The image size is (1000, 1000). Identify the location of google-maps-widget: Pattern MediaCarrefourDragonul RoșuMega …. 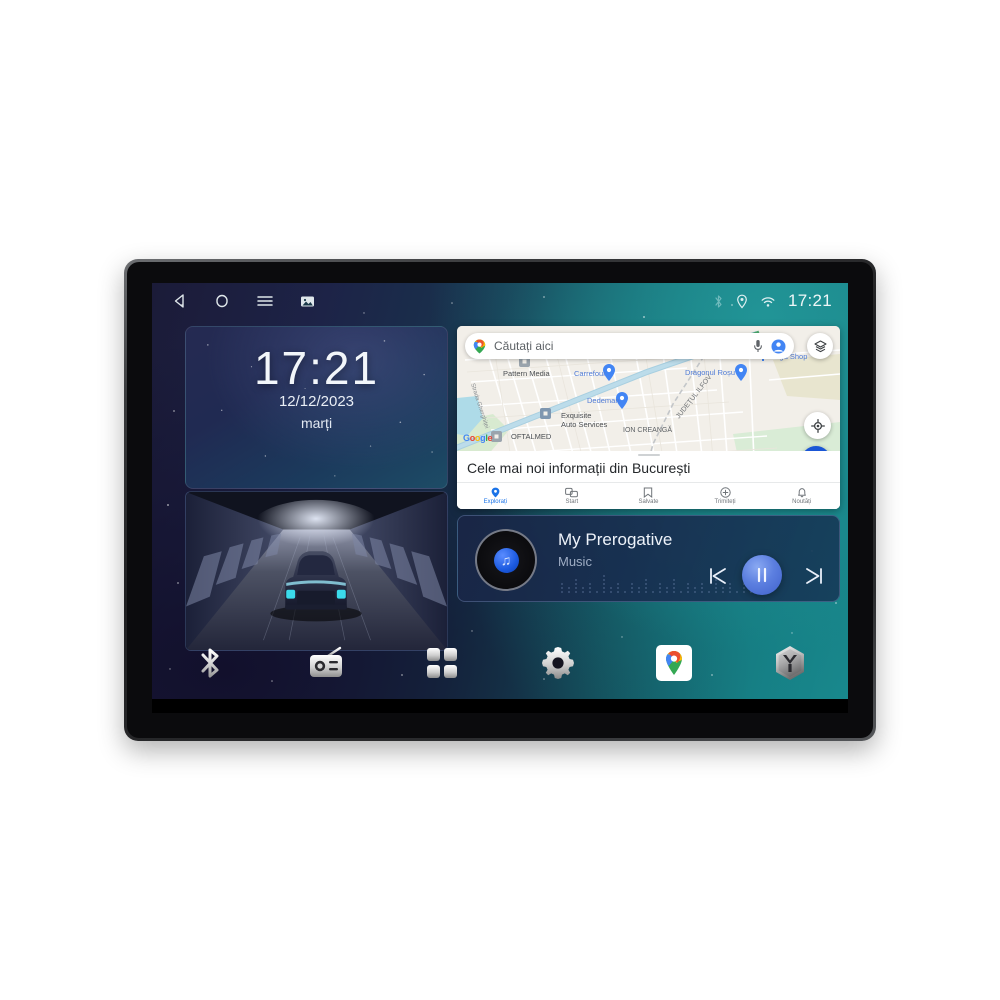
(648, 417).